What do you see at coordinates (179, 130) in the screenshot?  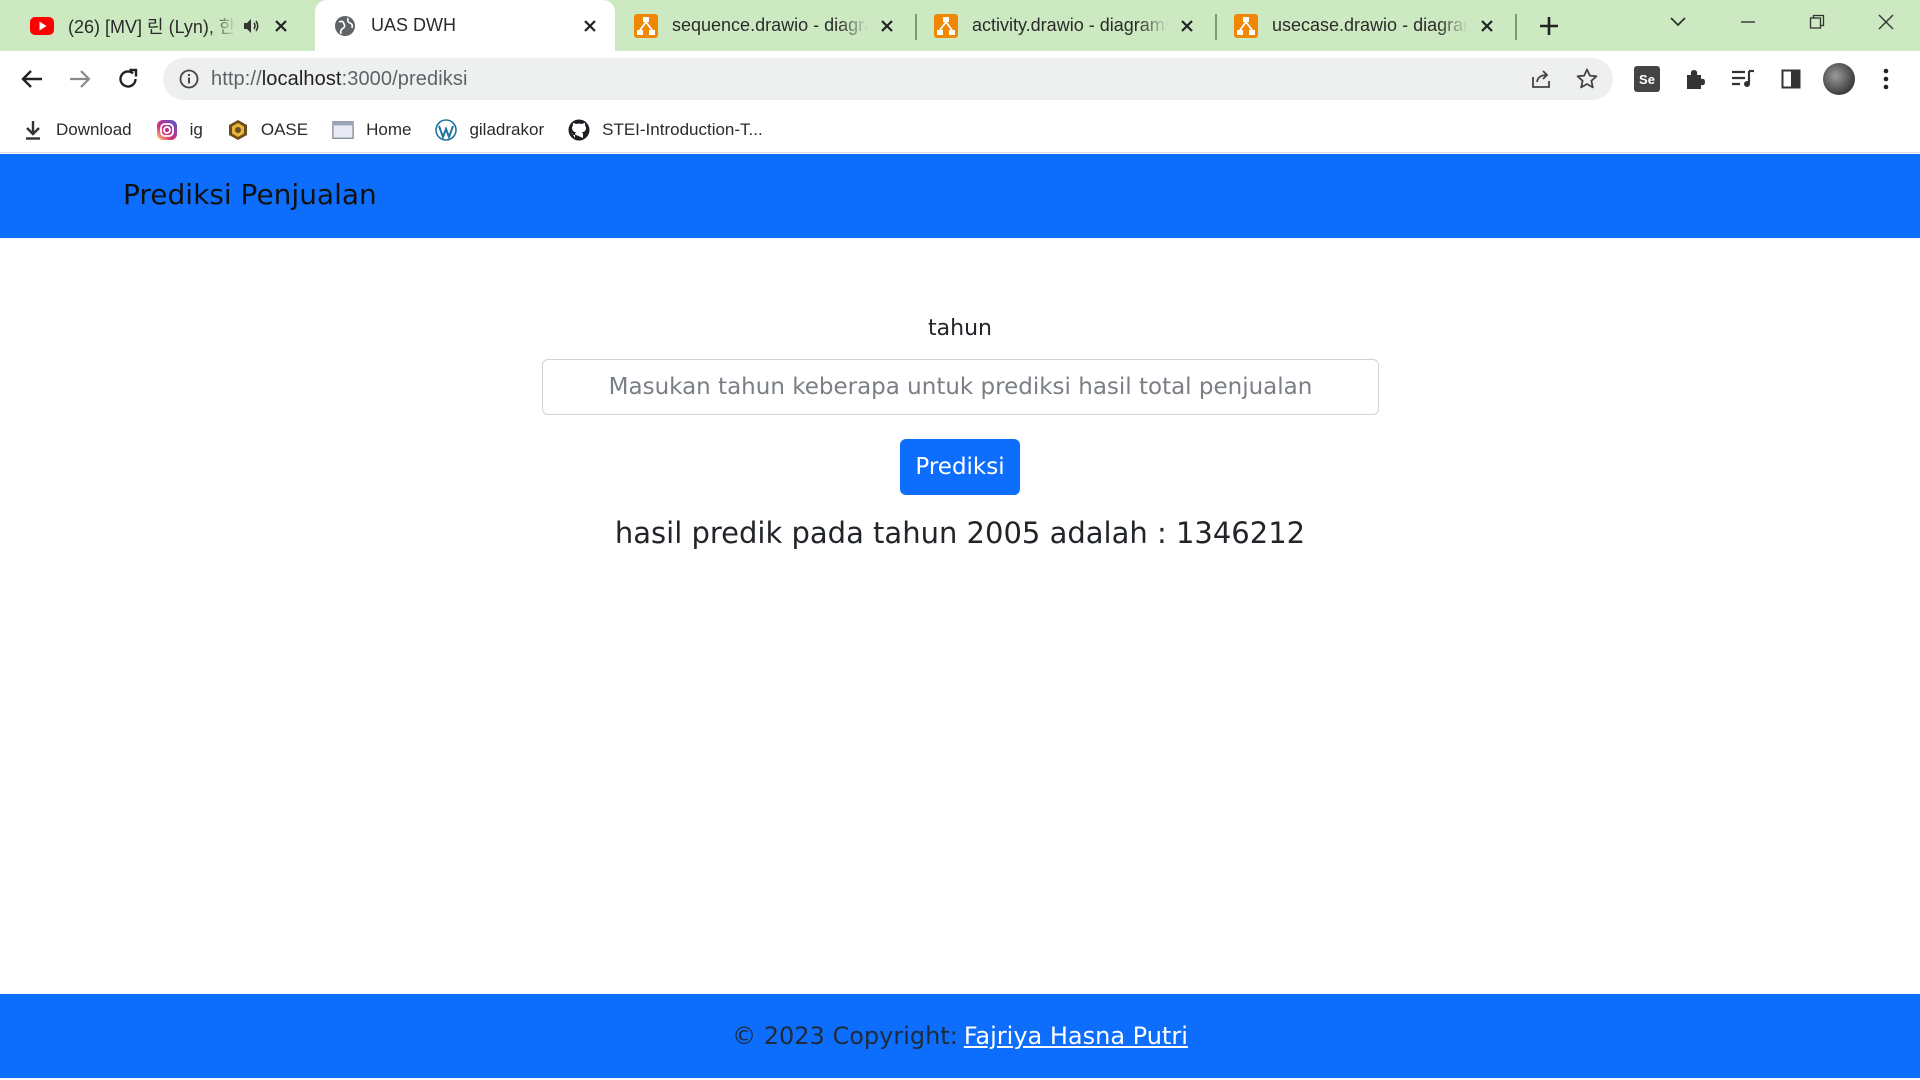 I see `bookmark-ig: ig` at bounding box center [179, 130].